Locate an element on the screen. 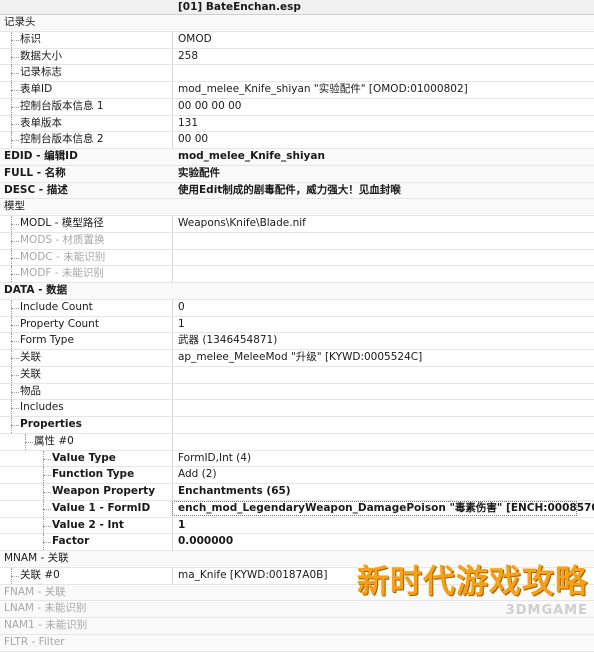 The height and width of the screenshot is (652, 594). field-value: Enchantments (65) is located at coordinates (234, 491).